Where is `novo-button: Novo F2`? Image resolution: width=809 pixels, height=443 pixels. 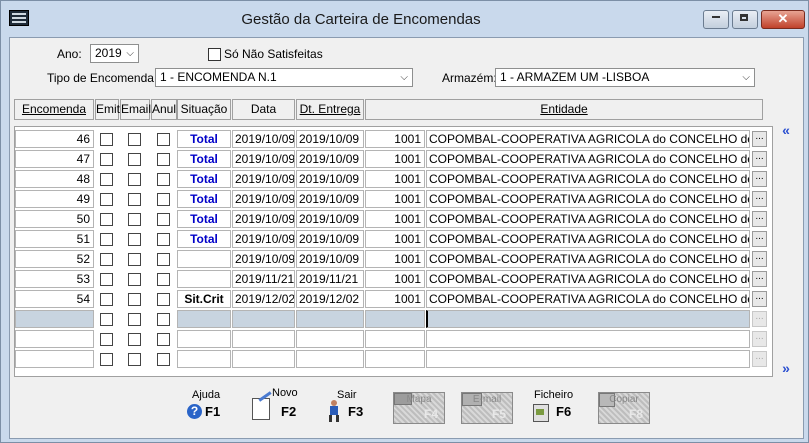
novo-button: Novo F2 is located at coordinates (275, 407).